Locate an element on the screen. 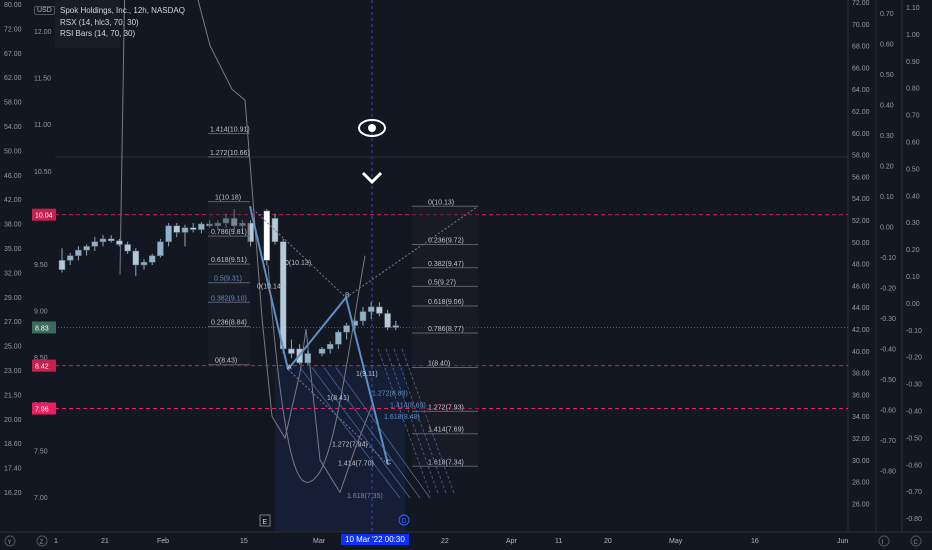 This screenshot has height=550, width=932. pattern-label: 1.414(7.70) is located at coordinates (356, 463).